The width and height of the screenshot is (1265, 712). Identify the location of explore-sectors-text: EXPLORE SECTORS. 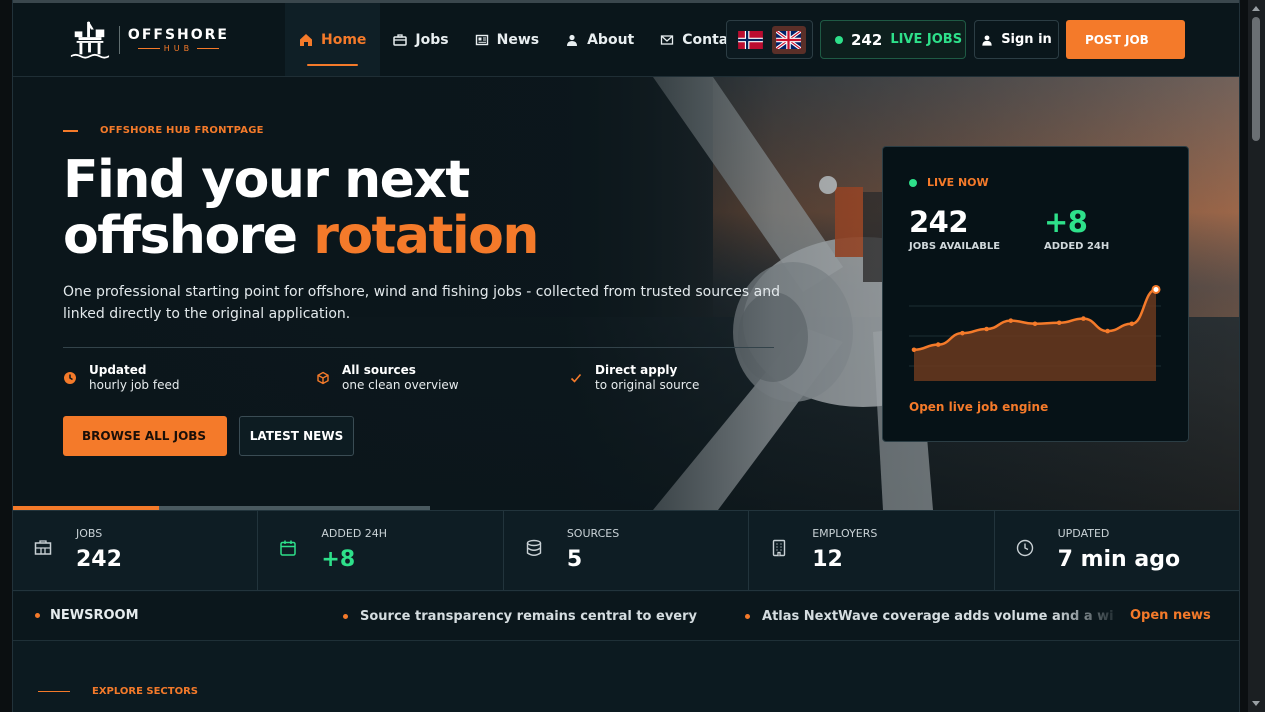
(145, 691).